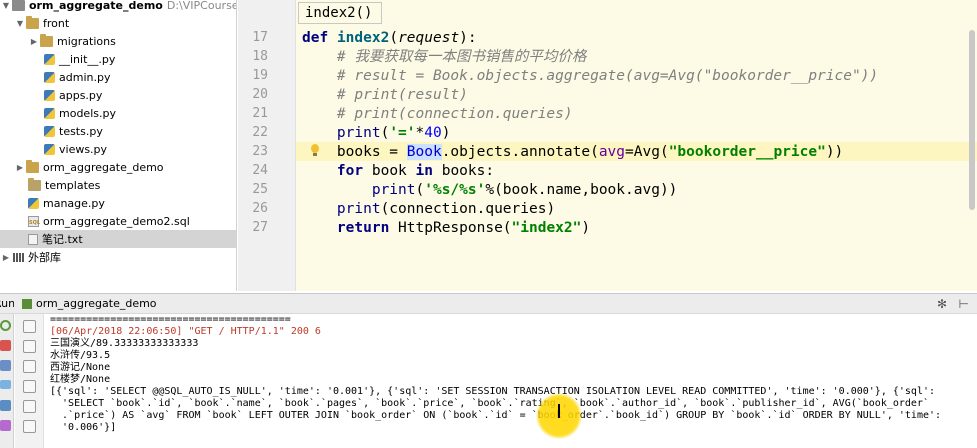 This screenshot has width=977, height=448. Describe the element at coordinates (96, 303) in the screenshot. I see `run-config-name: orm_aggregate_demo` at that location.